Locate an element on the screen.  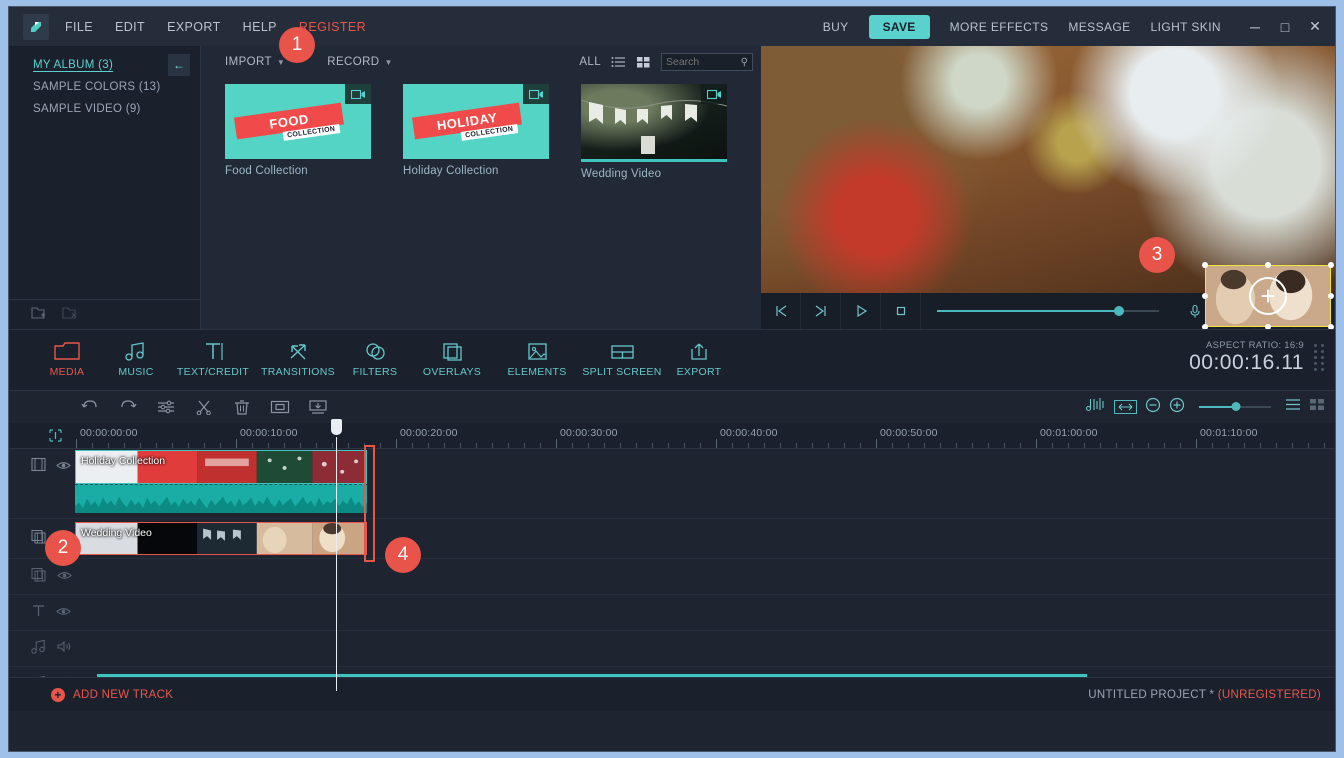
tab-elements: ELEMENTS is located at coordinates (537, 360).